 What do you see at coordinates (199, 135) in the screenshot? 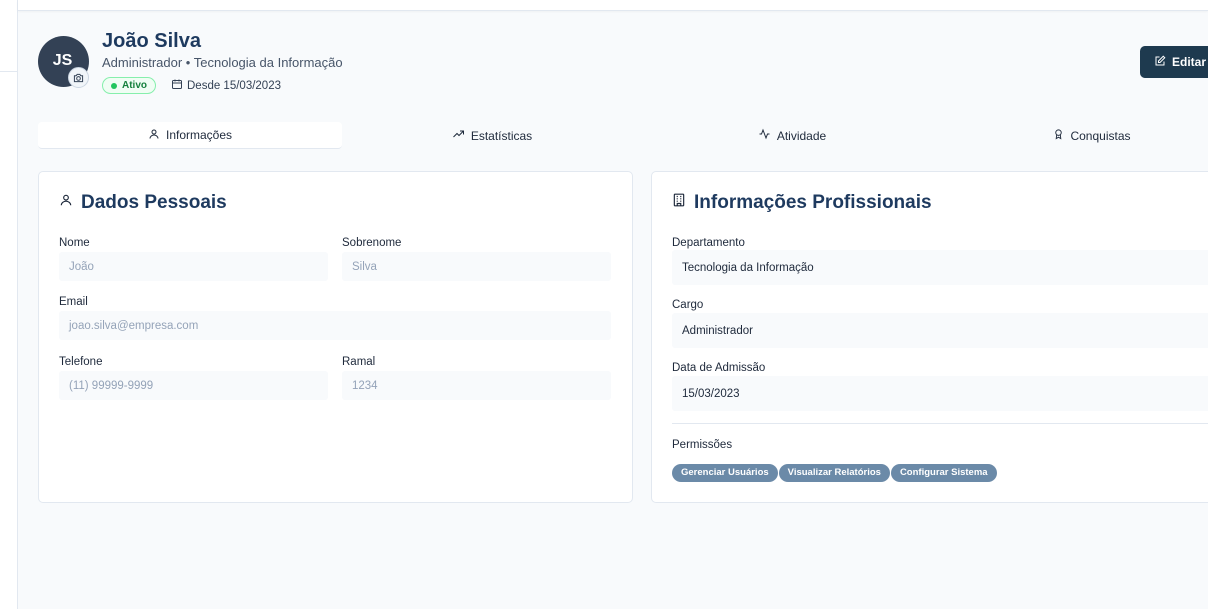
I see `tab-label: Informações` at bounding box center [199, 135].